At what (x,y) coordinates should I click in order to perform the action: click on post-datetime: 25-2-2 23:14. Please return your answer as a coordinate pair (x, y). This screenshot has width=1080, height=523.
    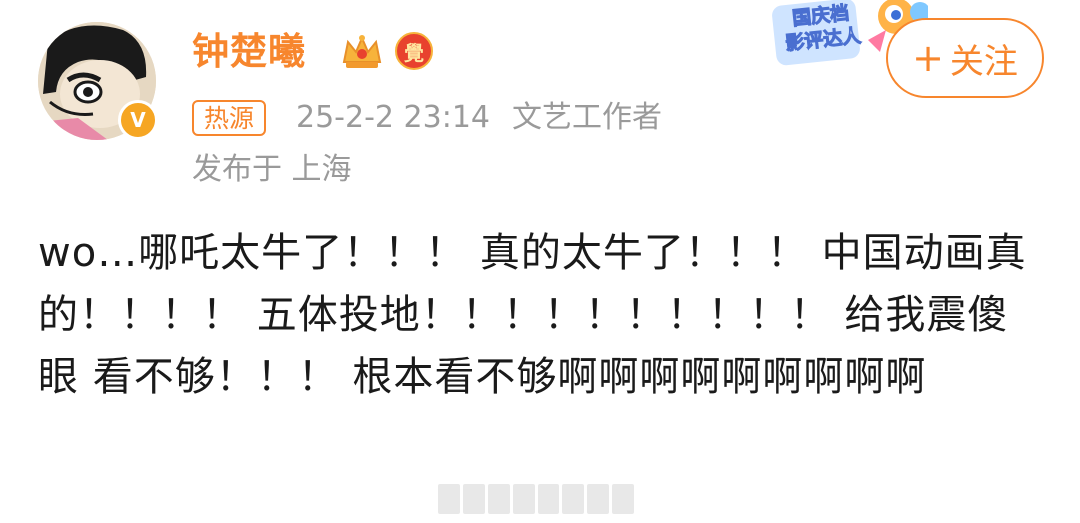
    Looking at the image, I should click on (393, 117).